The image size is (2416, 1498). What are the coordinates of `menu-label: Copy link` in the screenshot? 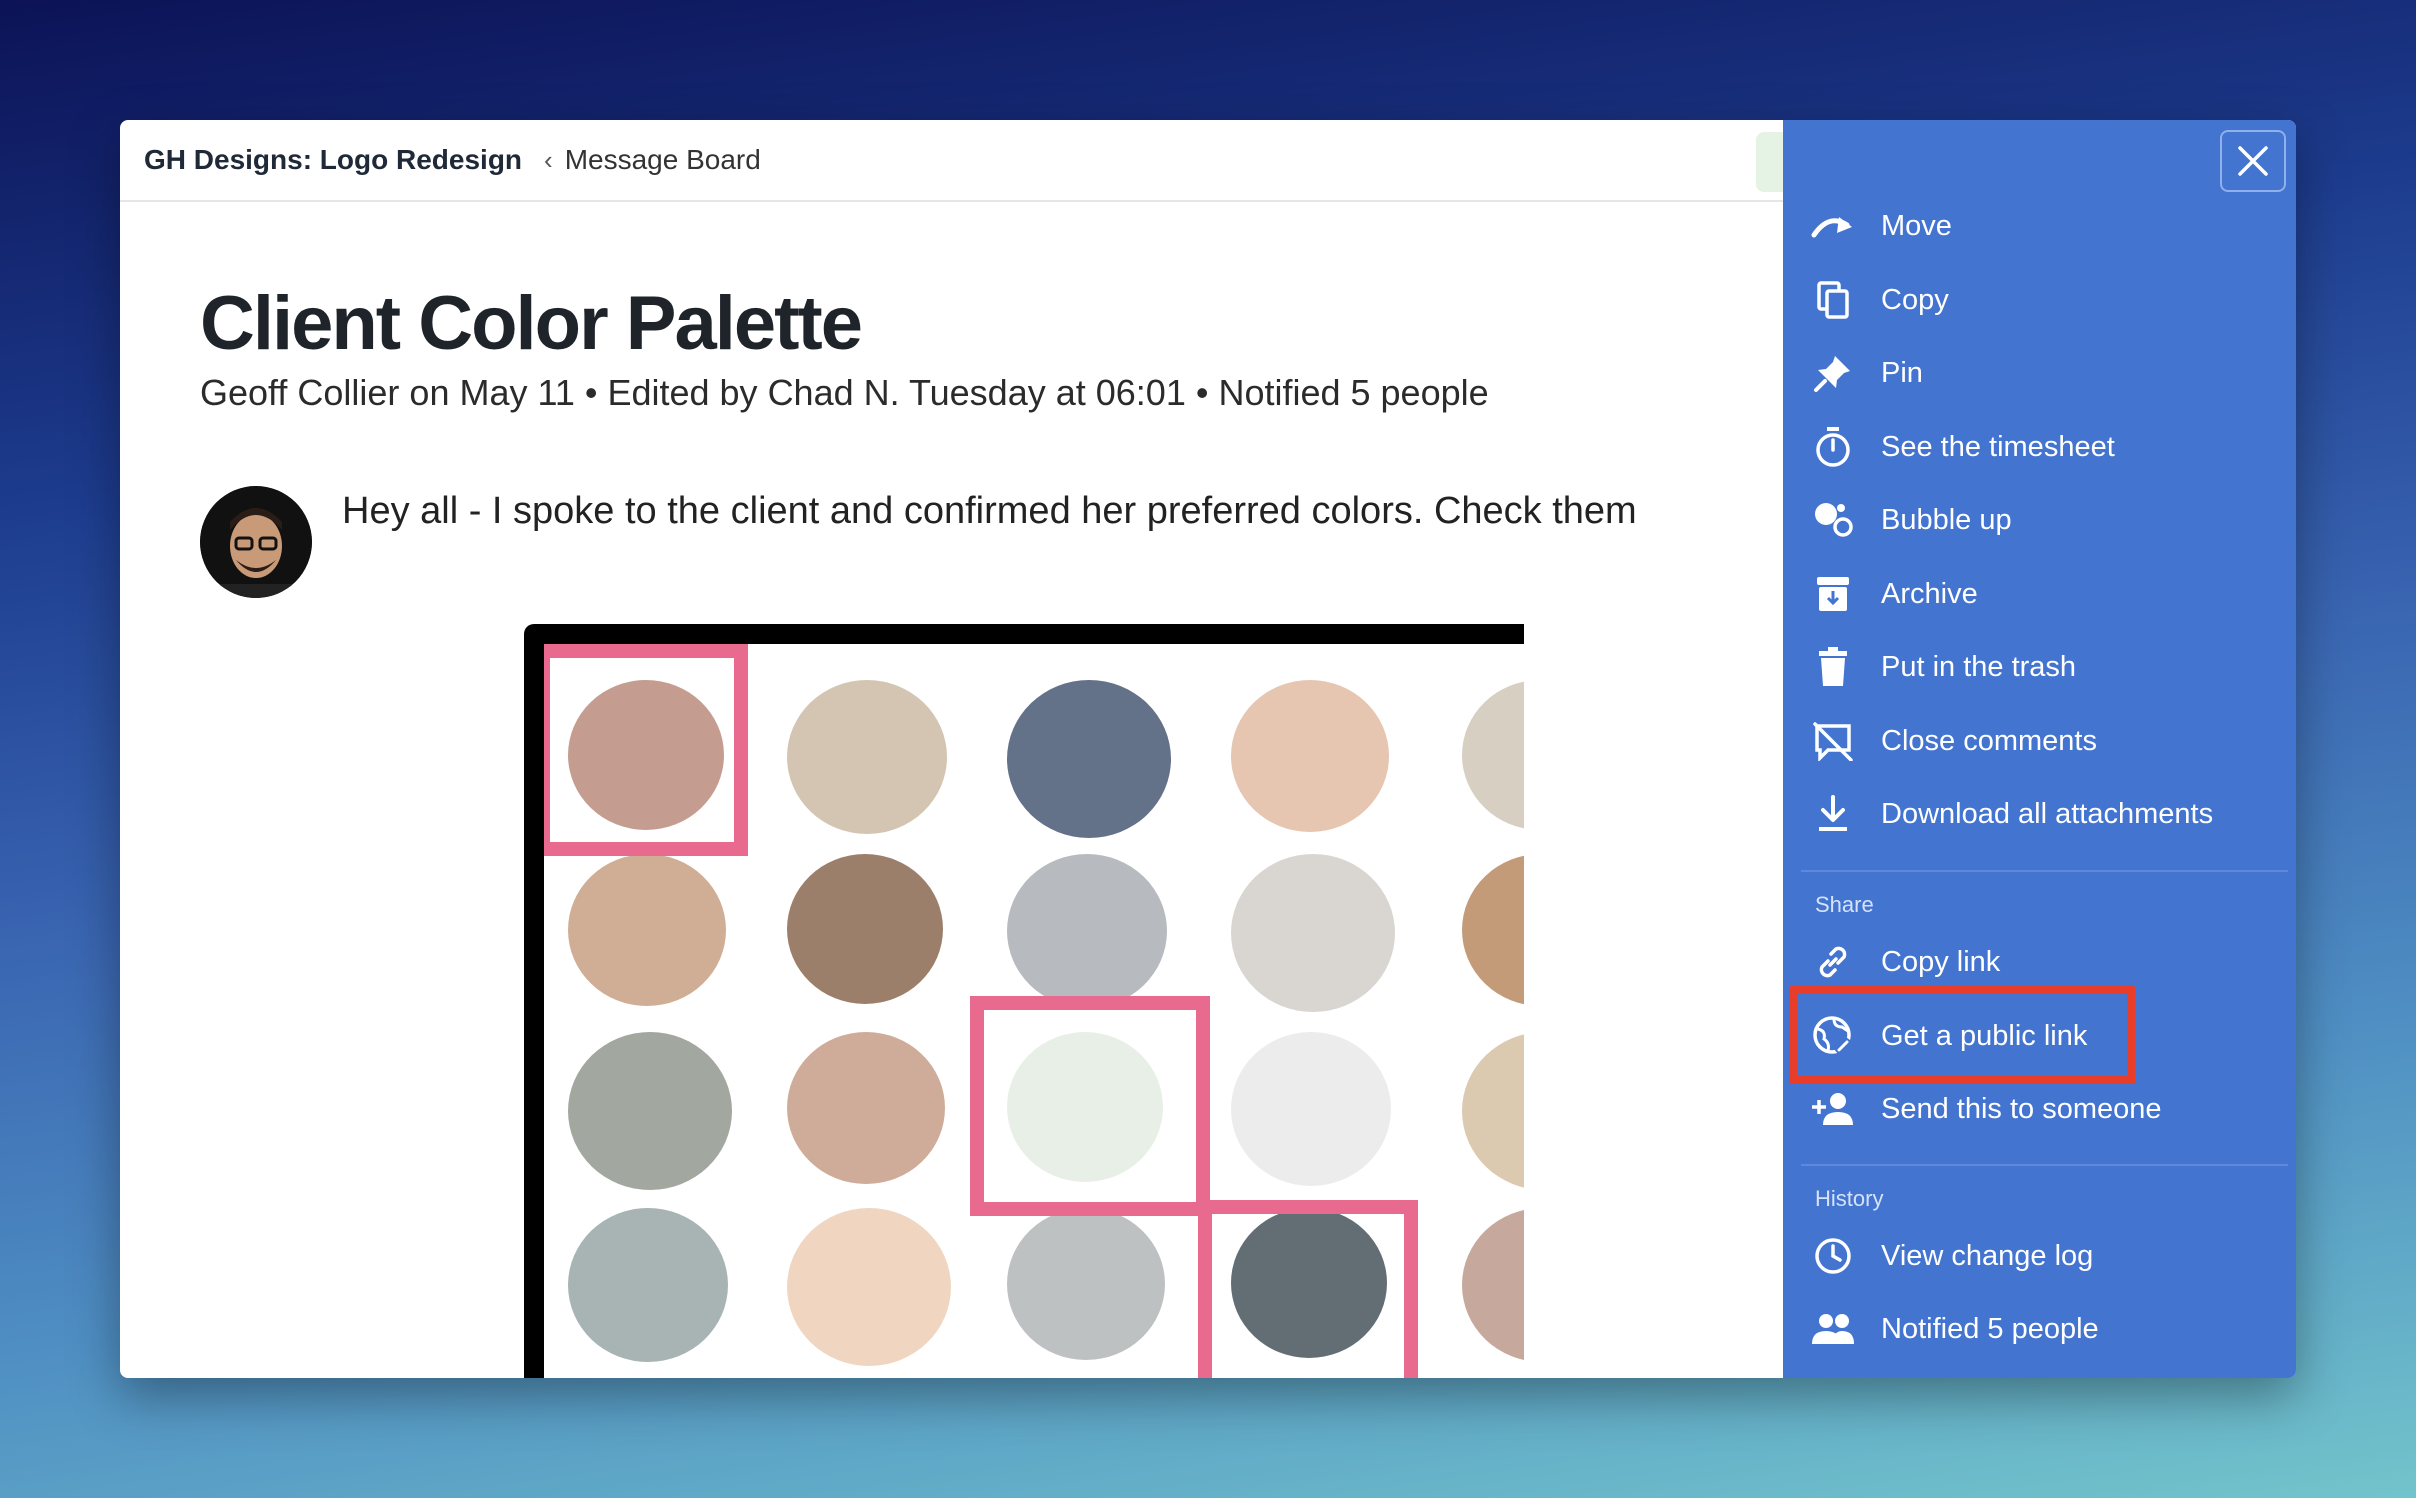 It's located at (1941, 961).